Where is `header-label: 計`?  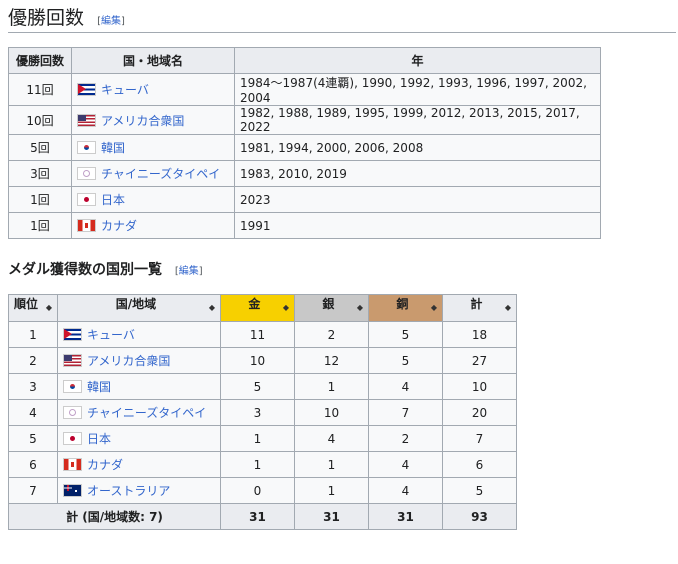
header-label: 計 is located at coordinates (476, 304).